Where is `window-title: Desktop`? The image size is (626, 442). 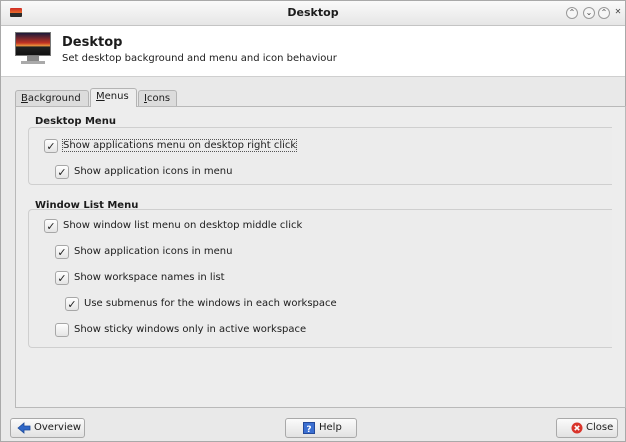
window-title: Desktop is located at coordinates (313, 12).